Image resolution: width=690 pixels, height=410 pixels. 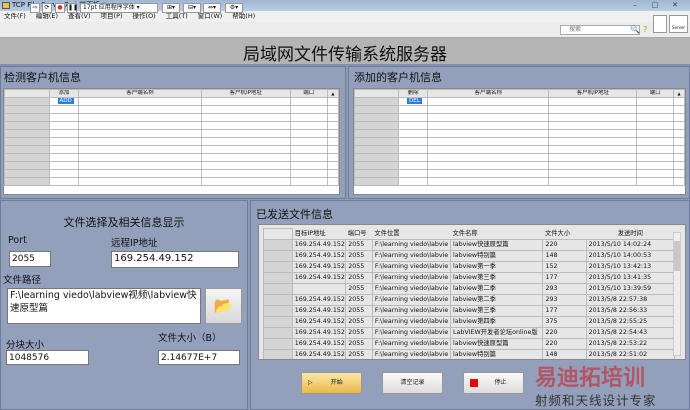 I want to click on added-clients-table: 删除 客户端名称 客户机IP地址 端口 ▲ DEL, so click(x=519, y=141).